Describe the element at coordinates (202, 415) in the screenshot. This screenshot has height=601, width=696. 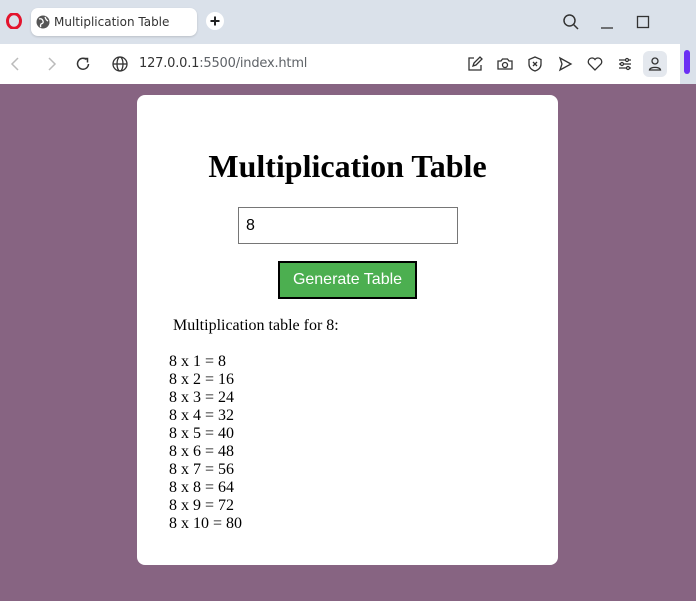
I see `result-row: 8 x 4 = 32` at that location.